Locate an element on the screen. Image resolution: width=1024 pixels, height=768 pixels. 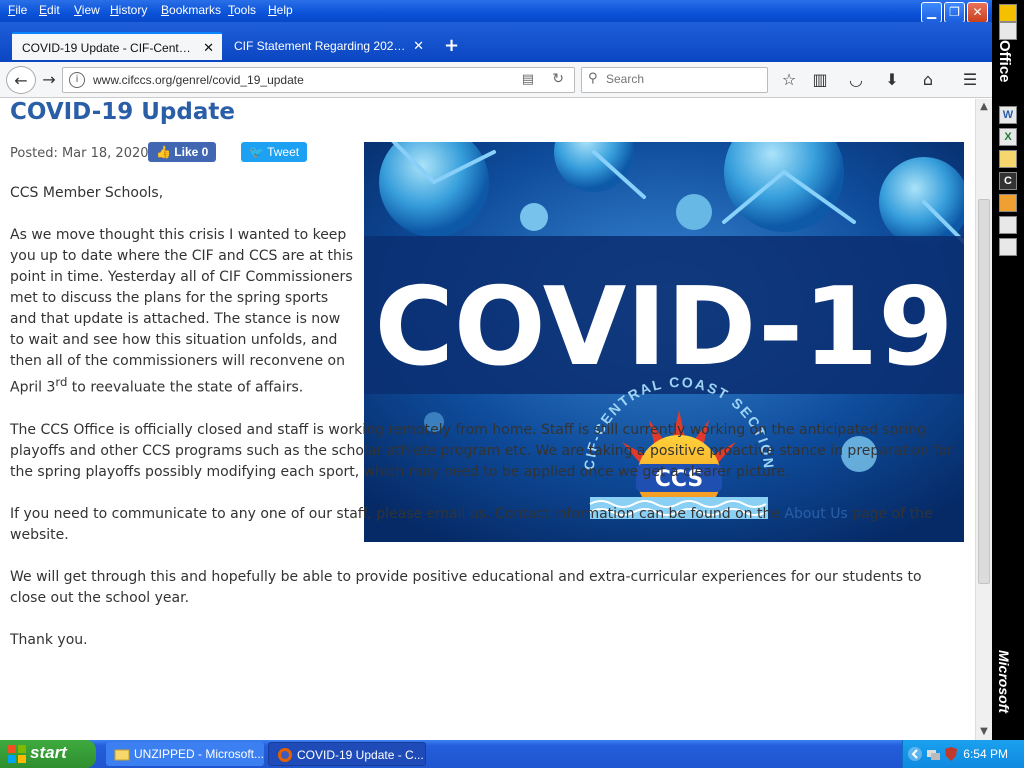
like-label: Like 0 is located at coordinates (191, 152).